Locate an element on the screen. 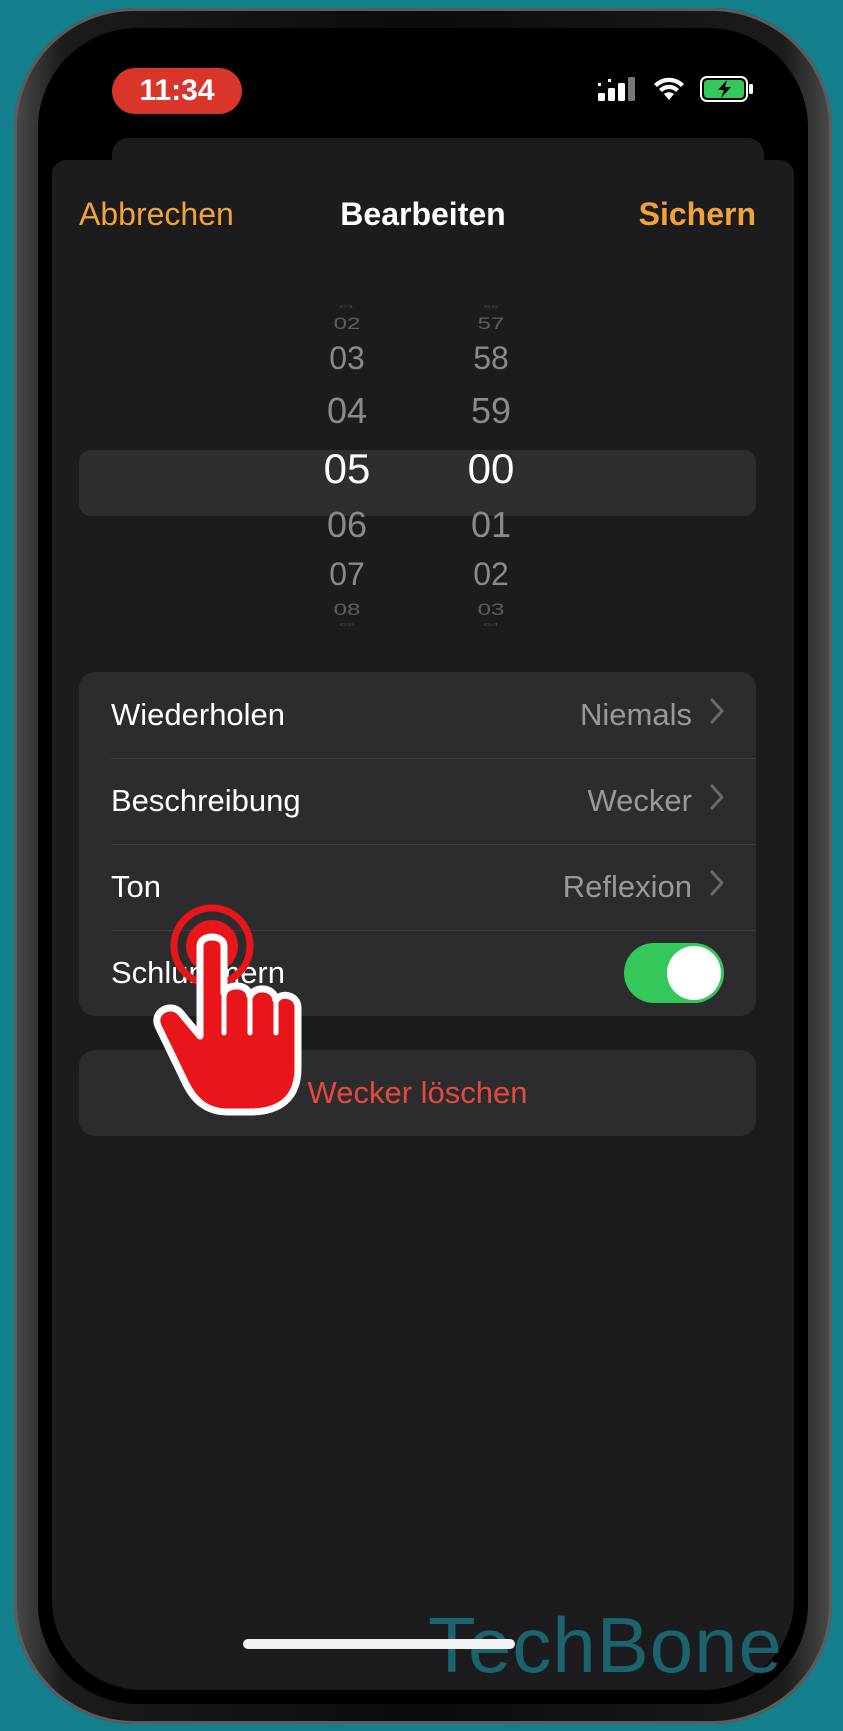 This screenshot has width=843, height=1731. minute-option: 01 is located at coordinates (491, 525).